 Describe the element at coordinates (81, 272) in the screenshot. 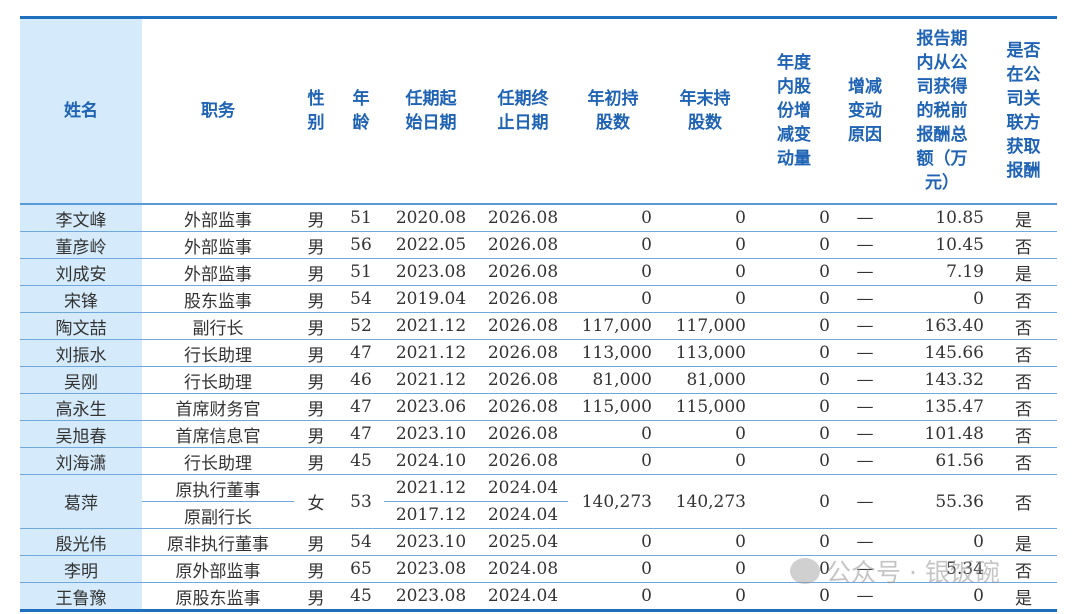

I see `cell-name: 刘成安` at that location.